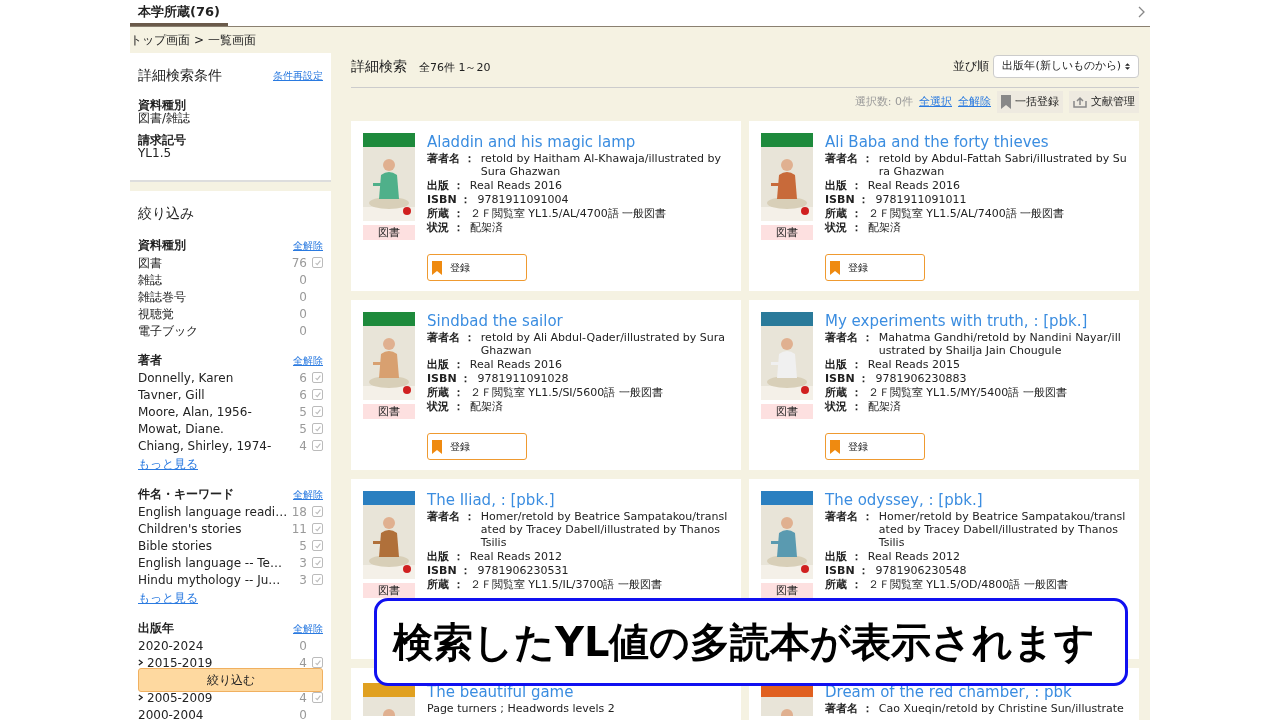 This screenshot has width=1280, height=720. What do you see at coordinates (566, 392) in the screenshot?
I see `field-value: ２Ｆ閲覧室 YL1.5/SI/5600語 一般図書` at bounding box center [566, 392].